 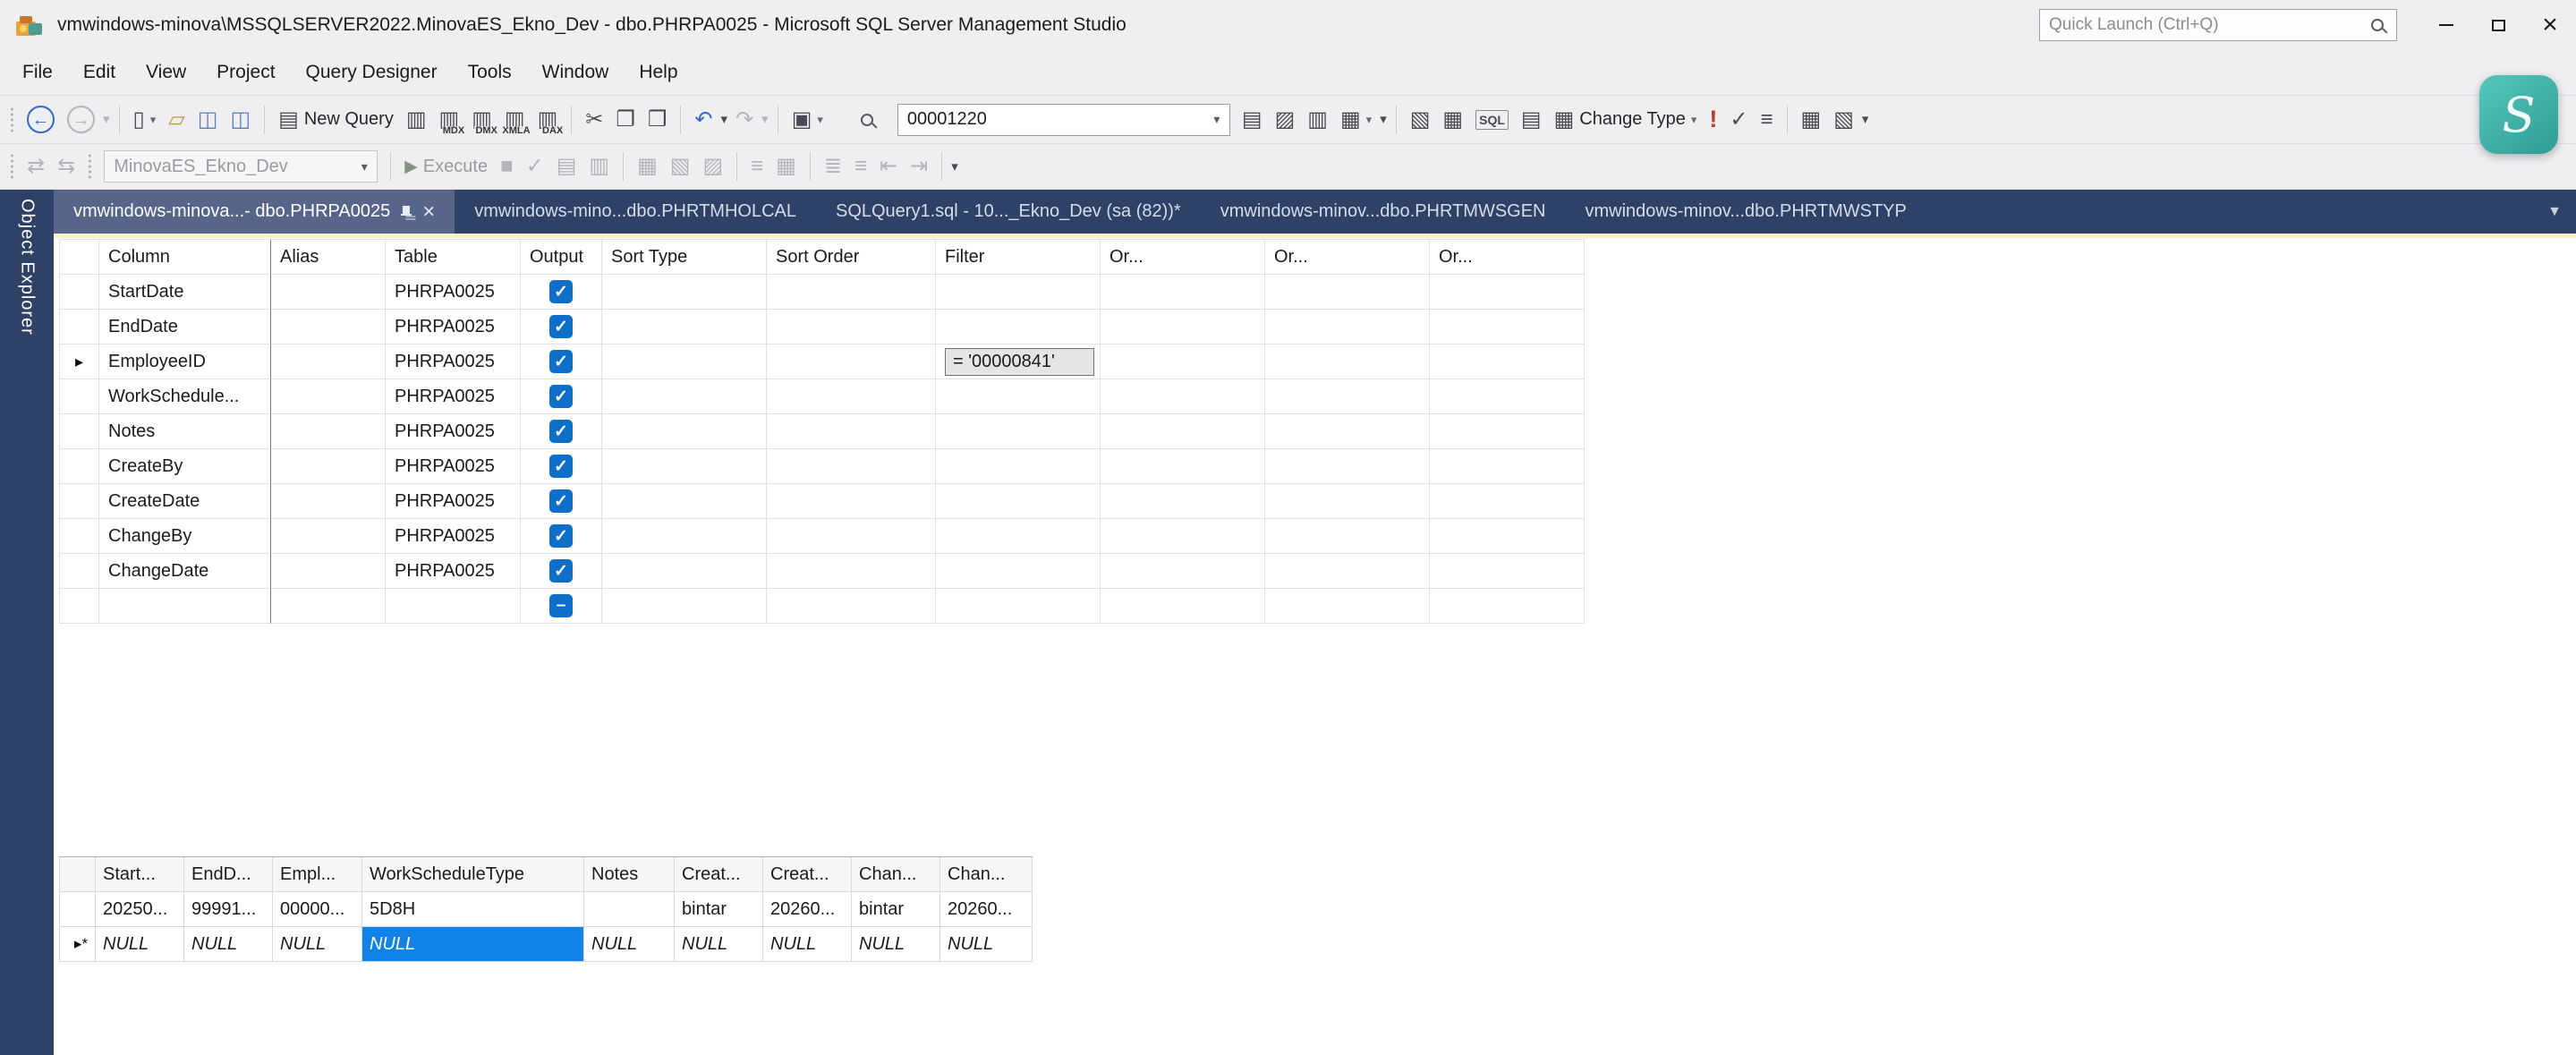 What do you see at coordinates (744, 120) in the screenshot?
I see `redo-button: ↷` at bounding box center [744, 120].